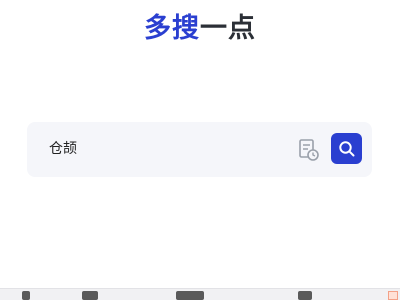 The width and height of the screenshot is (400, 300). What do you see at coordinates (63, 149) in the screenshot?
I see `search-input: 仓颉` at bounding box center [63, 149].